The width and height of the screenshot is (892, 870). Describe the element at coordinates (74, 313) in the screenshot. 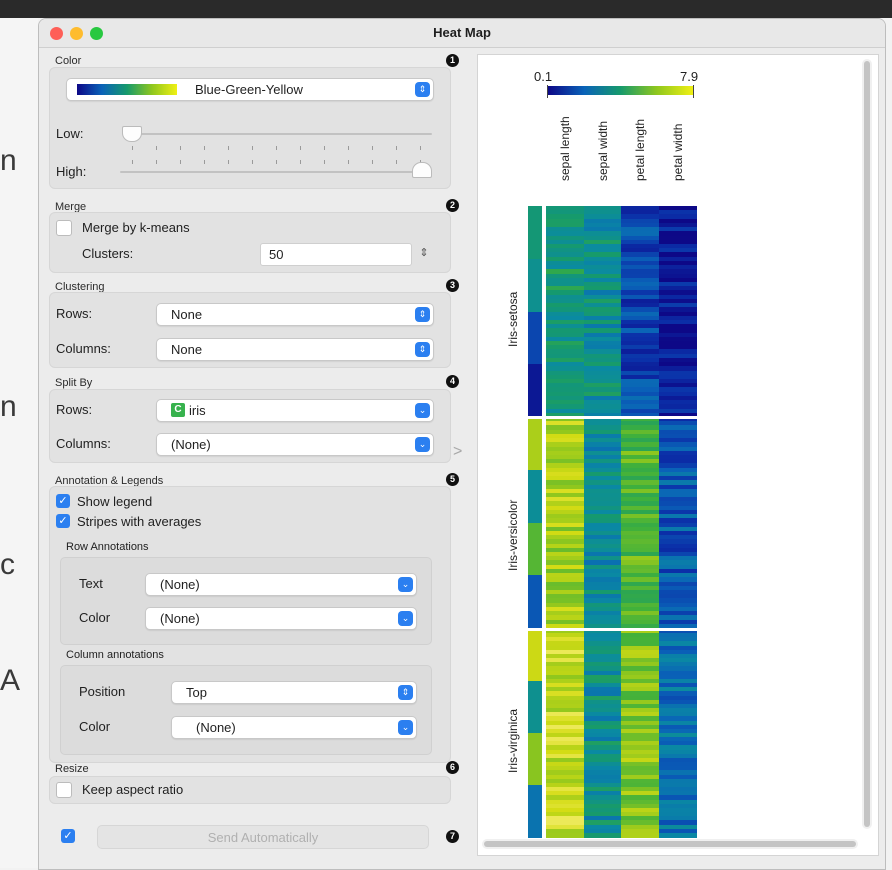

I see `clustering-rows-label: Rows:` at that location.